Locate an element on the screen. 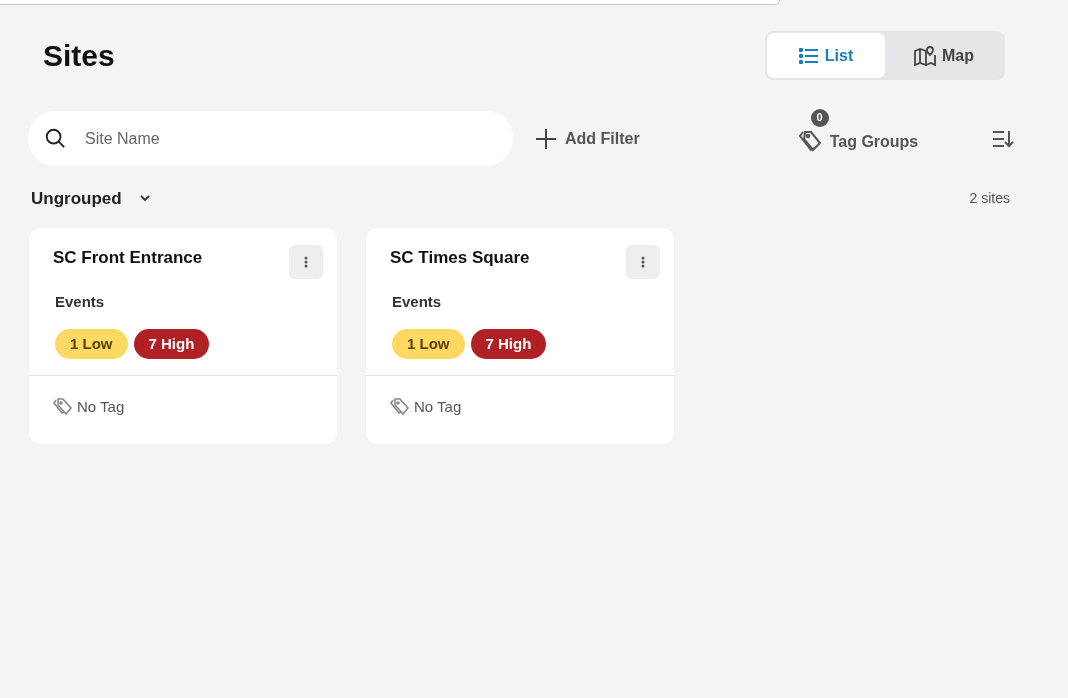  site-name: SC Times Square is located at coordinates (460, 257).